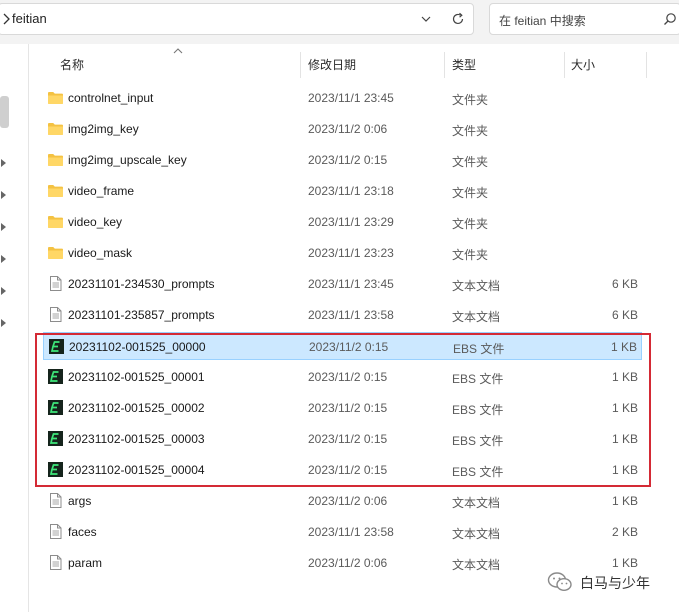 The width and height of the screenshot is (679, 612). I want to click on file-row: video_key 2023/11/1 23:29 文件夹, so click(342, 222).